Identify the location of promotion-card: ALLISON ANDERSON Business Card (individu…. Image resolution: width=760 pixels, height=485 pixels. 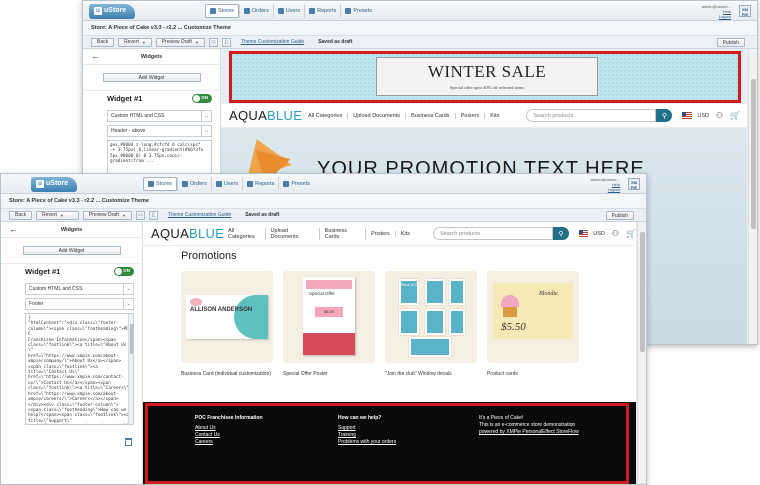
(227, 324).